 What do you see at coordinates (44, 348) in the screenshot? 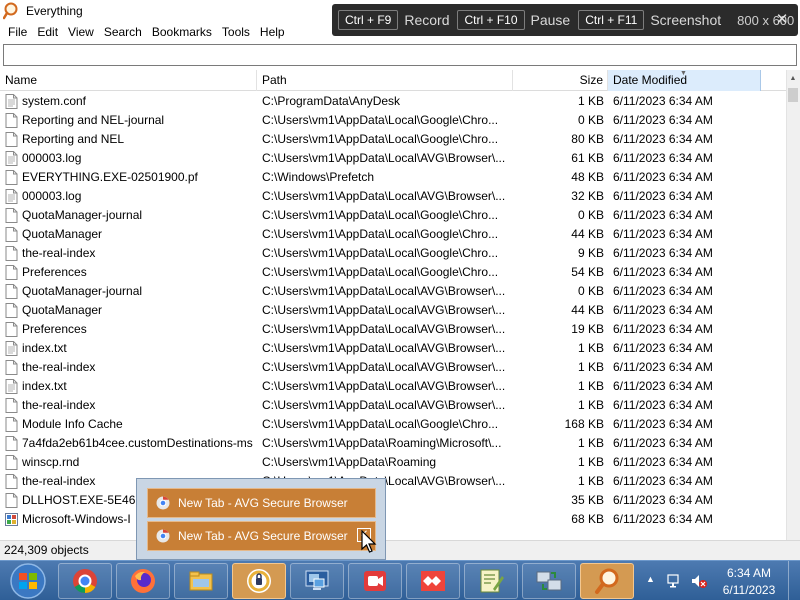
I see `file-name: index.txt` at bounding box center [44, 348].